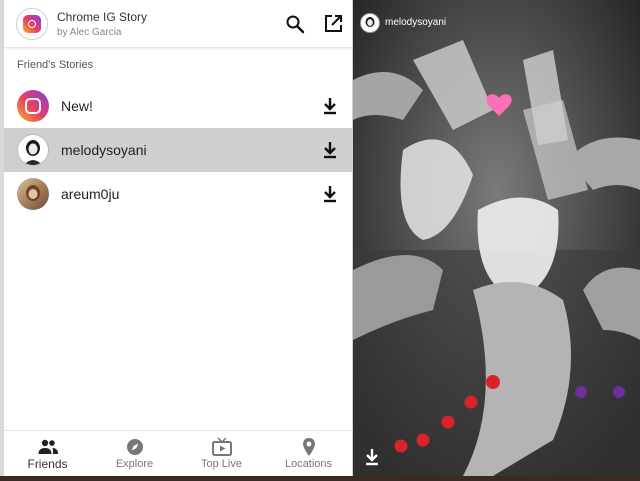 The width and height of the screenshot is (640, 481). Describe the element at coordinates (178, 194) in the screenshot. I see `story-row: areum0ju` at that location.